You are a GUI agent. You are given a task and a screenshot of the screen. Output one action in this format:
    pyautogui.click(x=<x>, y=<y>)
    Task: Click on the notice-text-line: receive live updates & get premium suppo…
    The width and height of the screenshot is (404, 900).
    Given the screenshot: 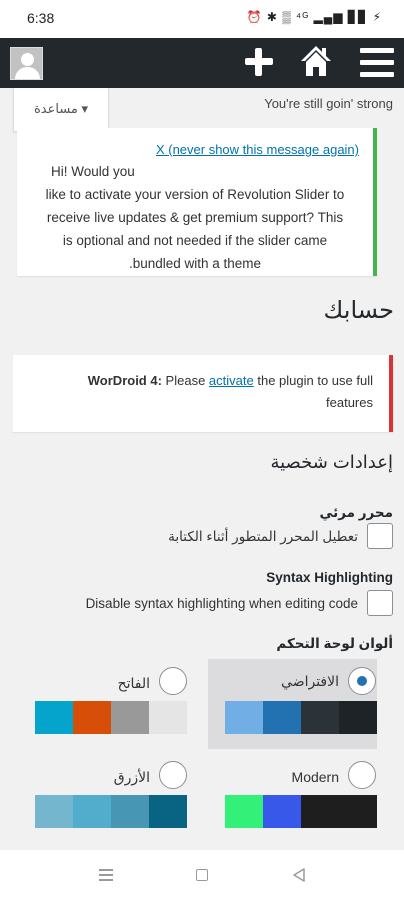 What is the action you would take?
    pyautogui.click(x=195, y=217)
    